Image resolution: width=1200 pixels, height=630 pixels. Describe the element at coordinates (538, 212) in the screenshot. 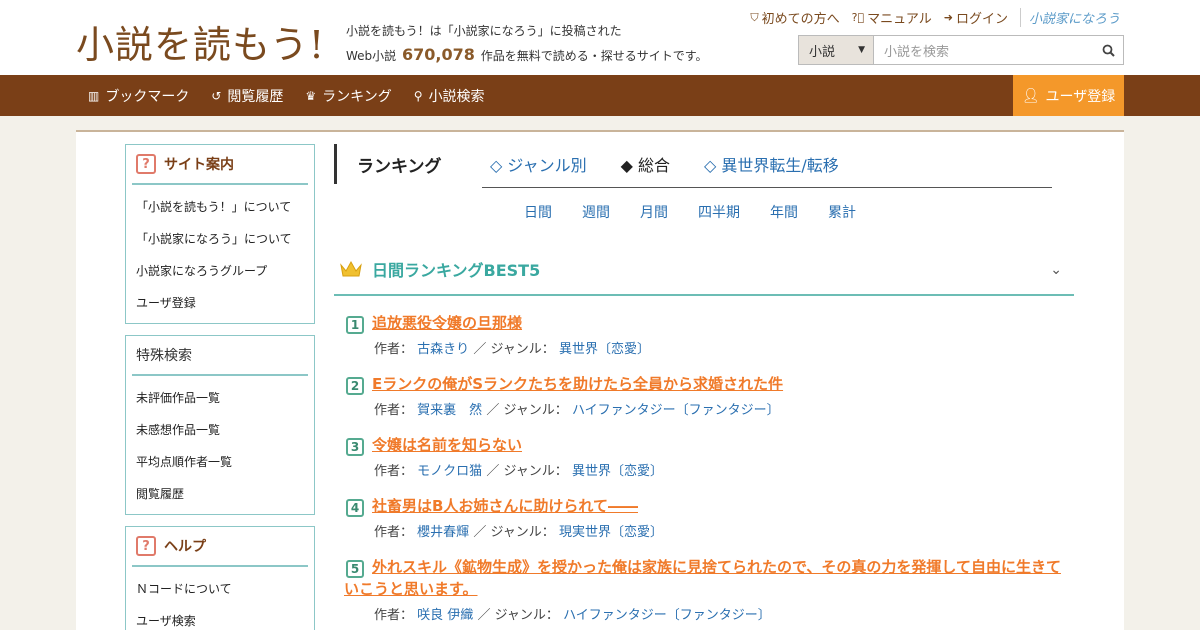

I see `period-daily: 日間` at that location.